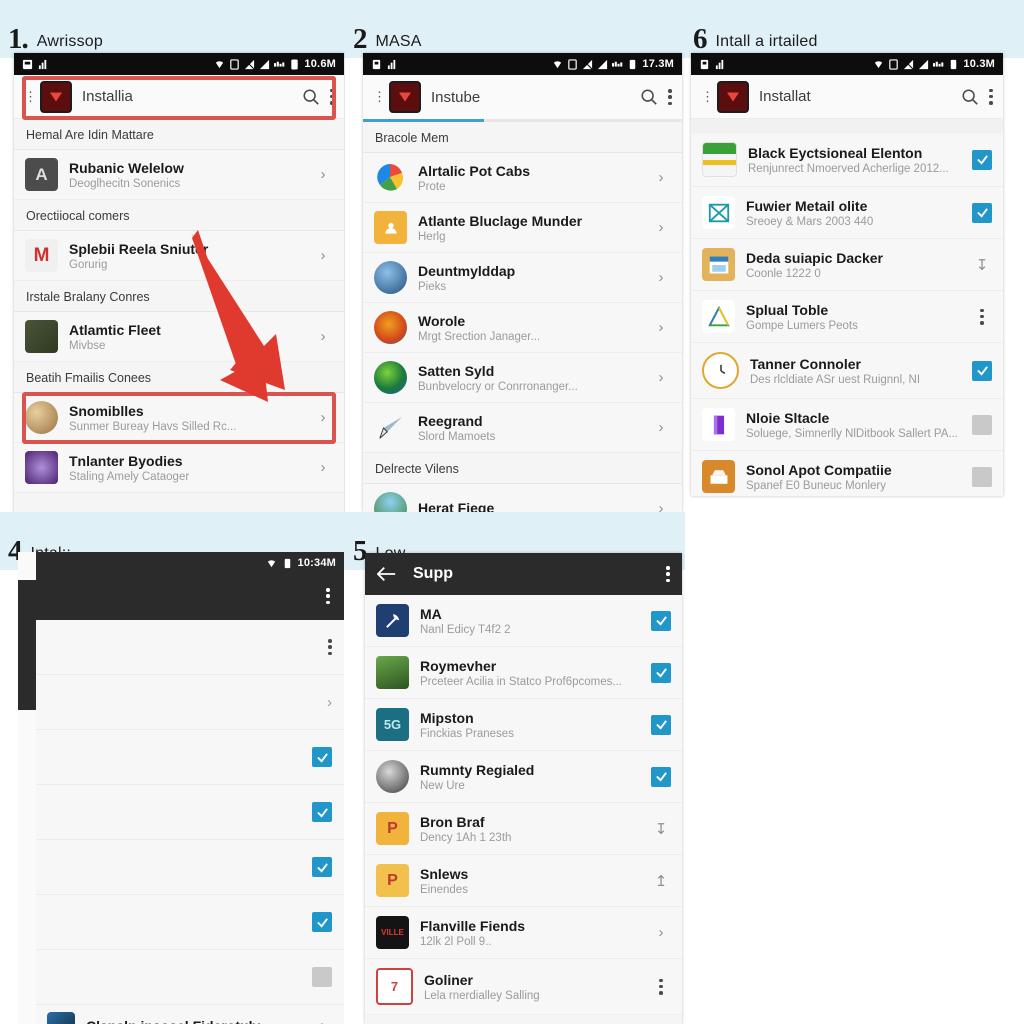 The width and height of the screenshot is (1024, 1024). I want to click on list-item-subtitle: Coonle 1222 0, so click(783, 273).